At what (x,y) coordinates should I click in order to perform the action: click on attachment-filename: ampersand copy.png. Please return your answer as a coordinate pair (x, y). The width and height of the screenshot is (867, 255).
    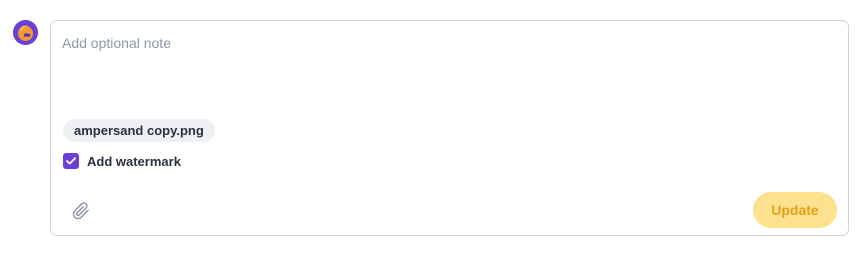
    Looking at the image, I should click on (139, 130).